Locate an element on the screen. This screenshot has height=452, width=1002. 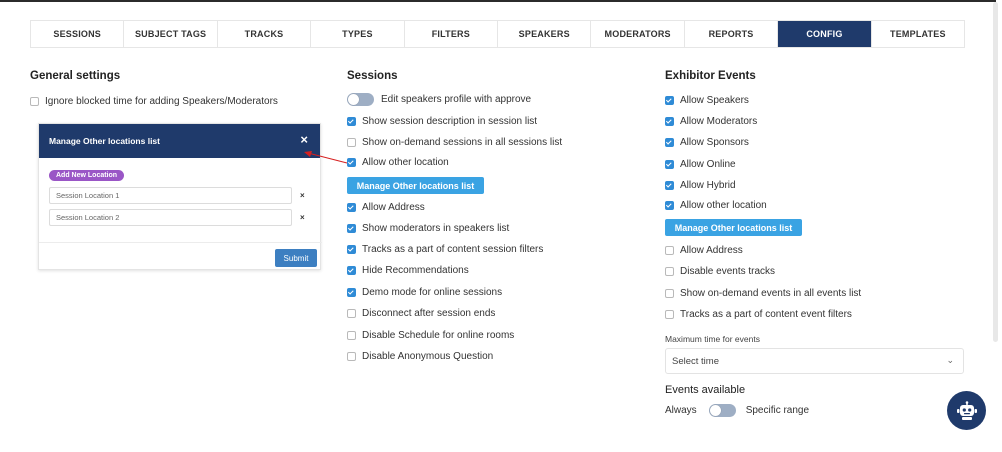
exhibitor-option-row-5: Allow Hybrid is located at coordinates (700, 185).